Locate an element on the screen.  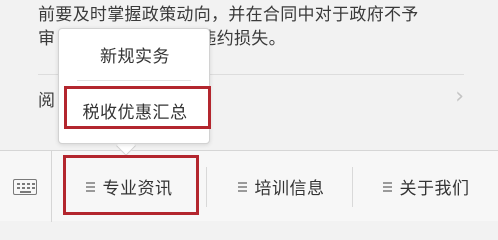
menu-item-label: 关于我们 is located at coordinates (434, 189).